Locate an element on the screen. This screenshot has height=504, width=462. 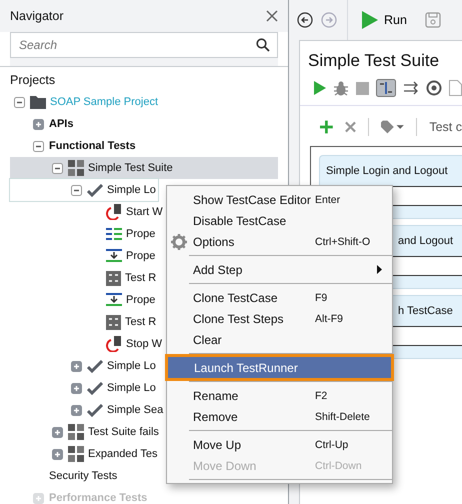
test-case-name: h TestCase is located at coordinates (425, 311).